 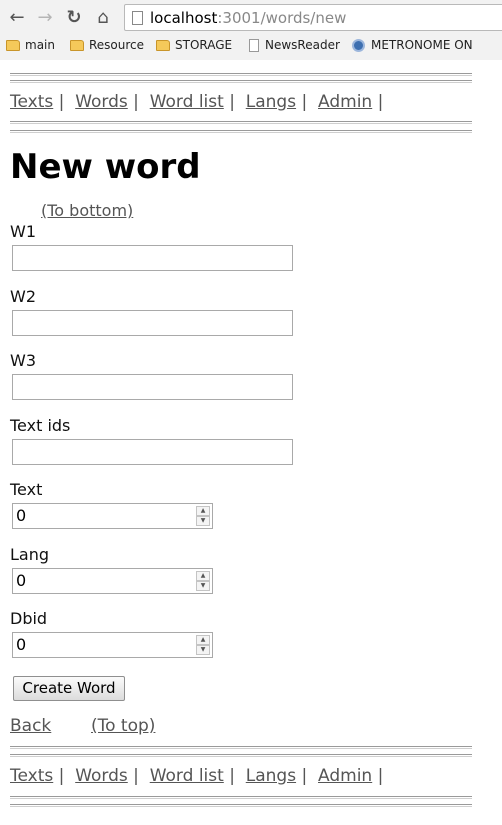 What do you see at coordinates (40, 425) in the screenshot?
I see `text-ids-label: Text ids` at bounding box center [40, 425].